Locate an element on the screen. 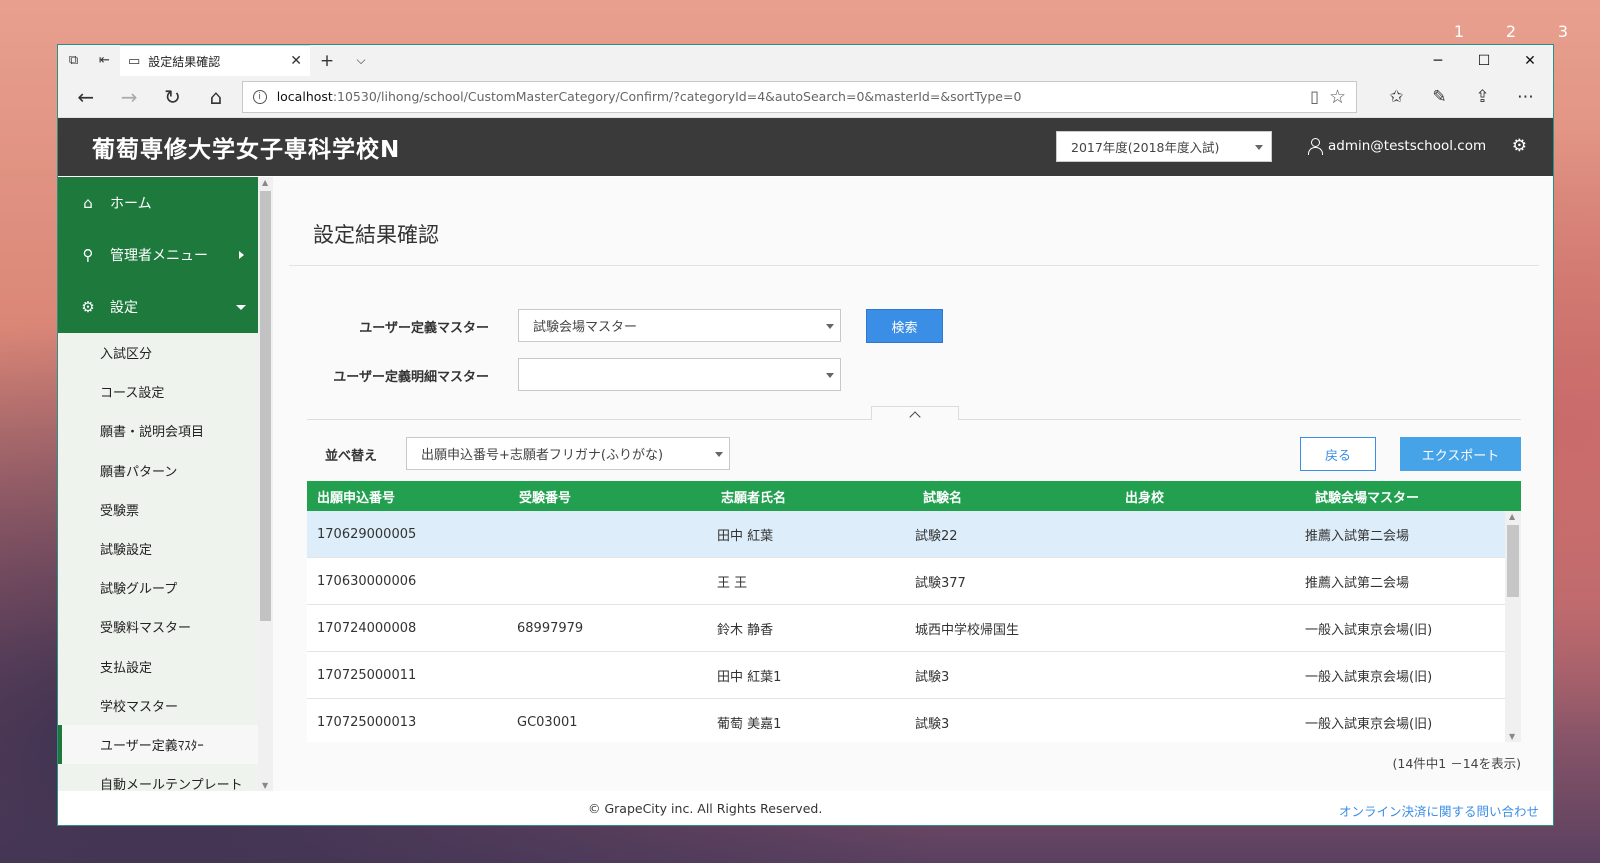 The image size is (1600, 863). column-header: 受験番号 is located at coordinates (610, 496).